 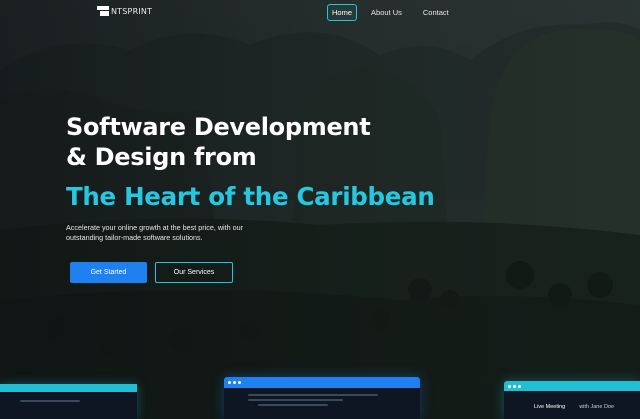 I want to click on brand-logo: NTSPRINT, so click(x=124, y=11).